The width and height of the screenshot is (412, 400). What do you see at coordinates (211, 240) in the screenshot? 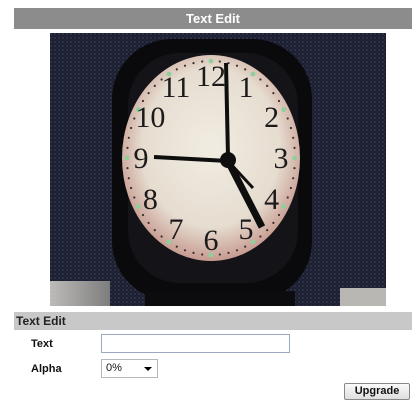
I see `dial-numeral: 6` at bounding box center [211, 240].